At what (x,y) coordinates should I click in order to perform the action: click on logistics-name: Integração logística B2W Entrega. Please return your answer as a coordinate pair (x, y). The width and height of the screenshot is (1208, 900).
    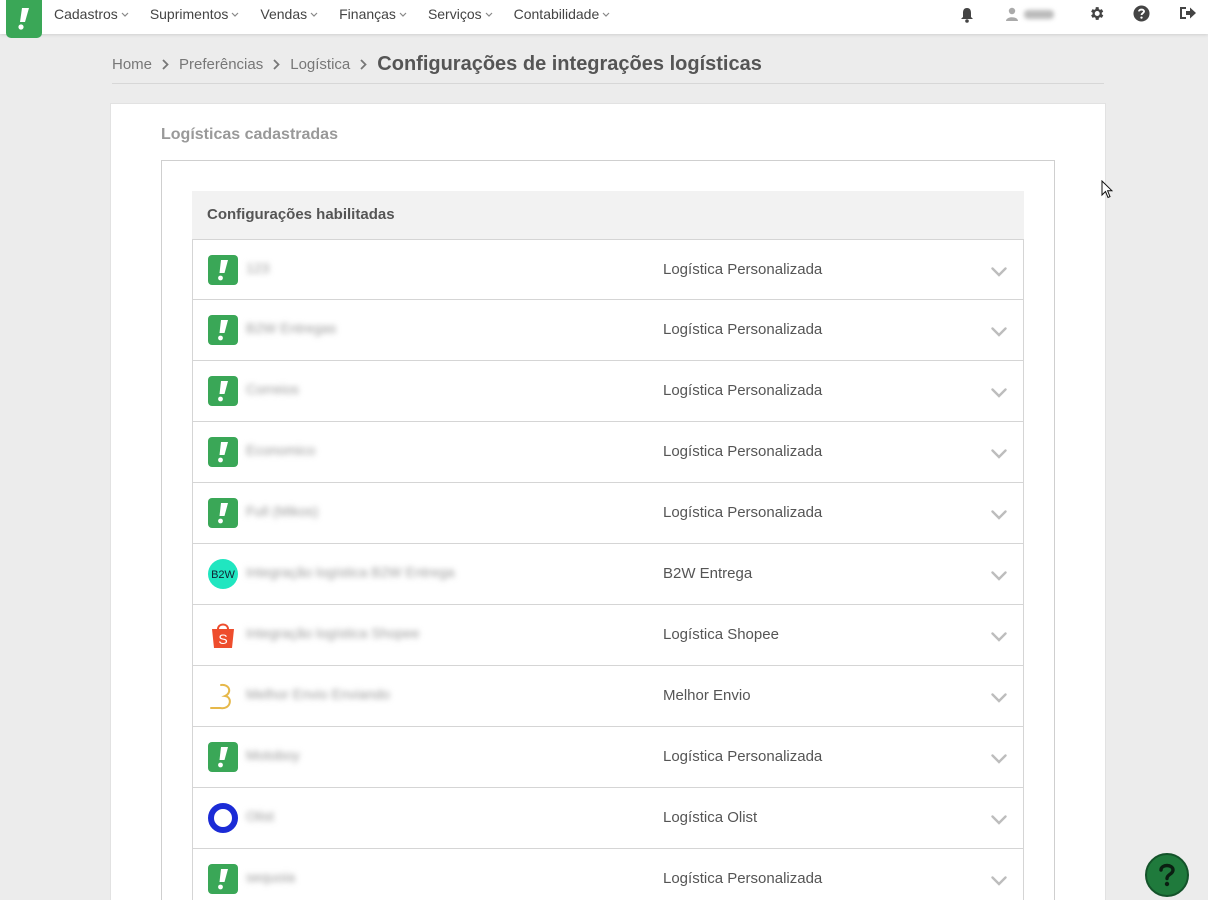
    Looking at the image, I should click on (350, 572).